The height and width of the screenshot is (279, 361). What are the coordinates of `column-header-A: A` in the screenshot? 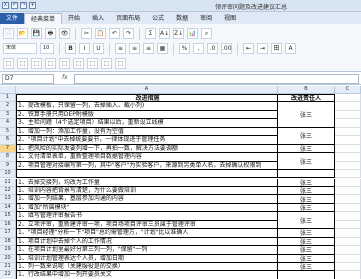 It's located at (147, 90).